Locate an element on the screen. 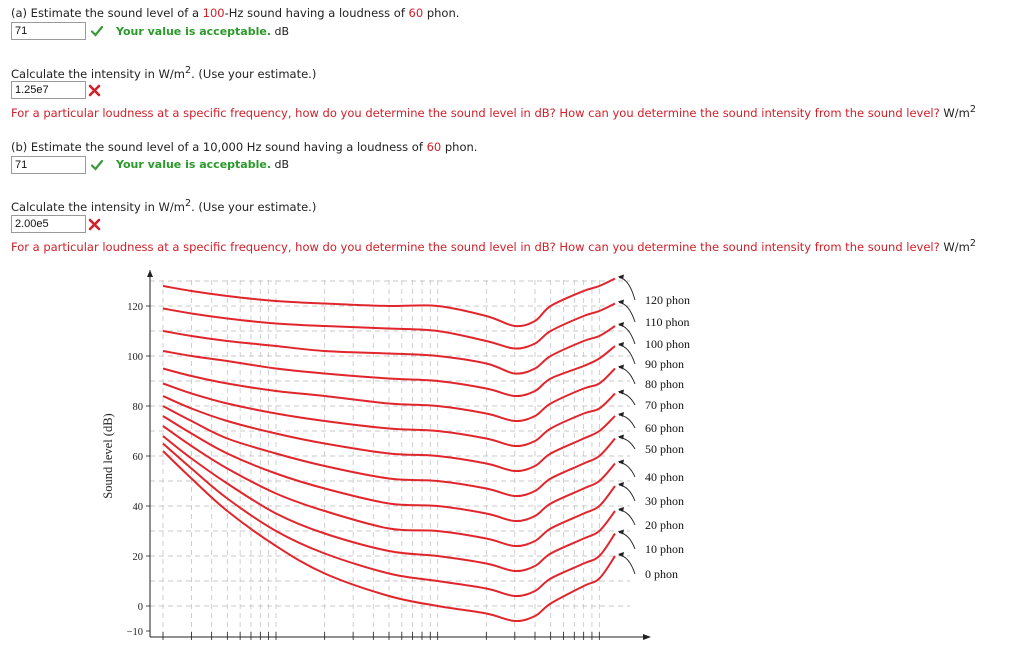 The width and height of the screenshot is (1024, 645). y-tick-label: 80 is located at coordinates (138, 407).